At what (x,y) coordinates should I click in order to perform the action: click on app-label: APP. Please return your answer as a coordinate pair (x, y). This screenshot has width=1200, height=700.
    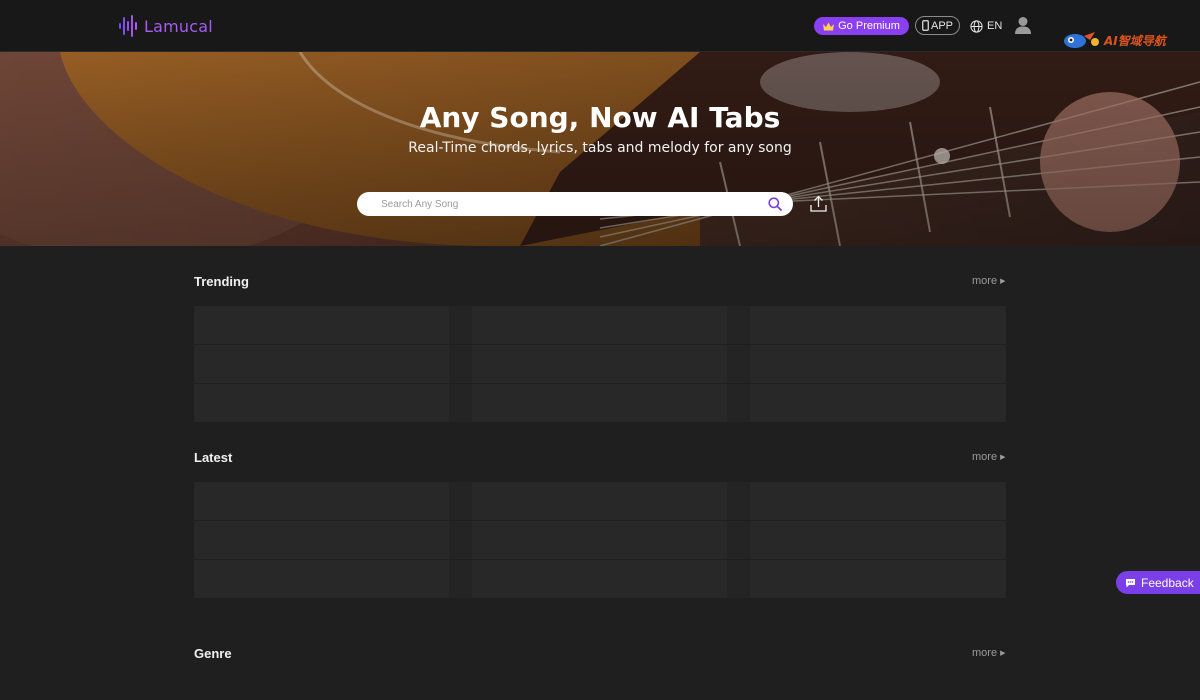
    Looking at the image, I should click on (941, 25).